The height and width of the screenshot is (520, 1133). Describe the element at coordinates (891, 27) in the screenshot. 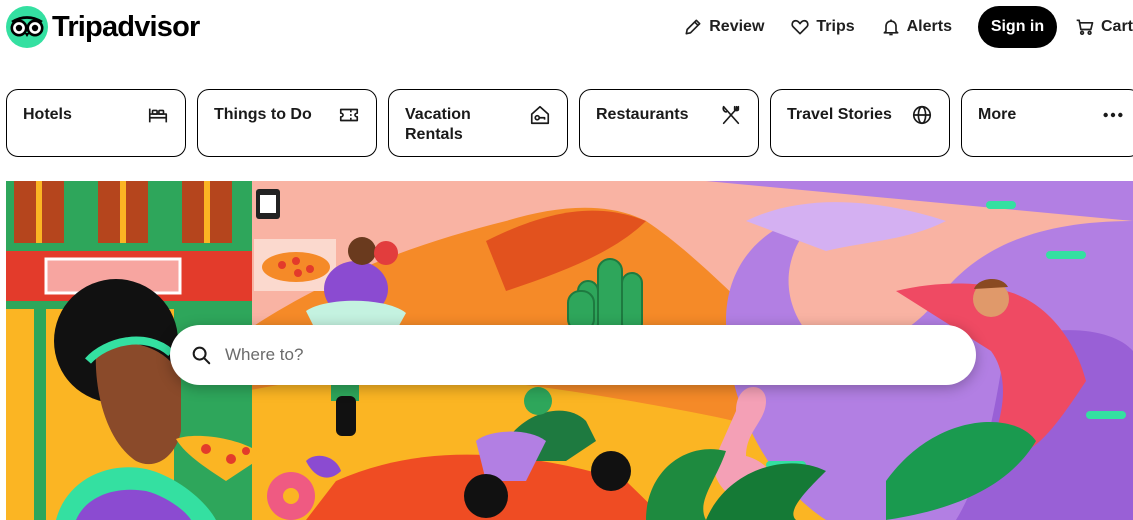

I see `bell-icon` at that location.